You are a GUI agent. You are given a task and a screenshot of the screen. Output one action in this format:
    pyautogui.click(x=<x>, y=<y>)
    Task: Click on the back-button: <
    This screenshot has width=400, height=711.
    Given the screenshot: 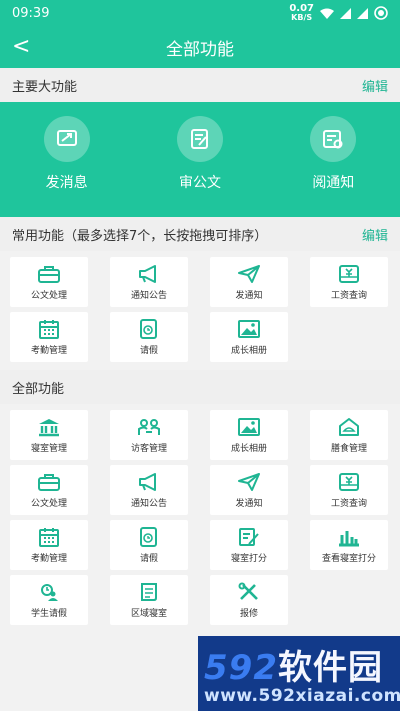 What is the action you would take?
    pyautogui.click(x=23, y=47)
    